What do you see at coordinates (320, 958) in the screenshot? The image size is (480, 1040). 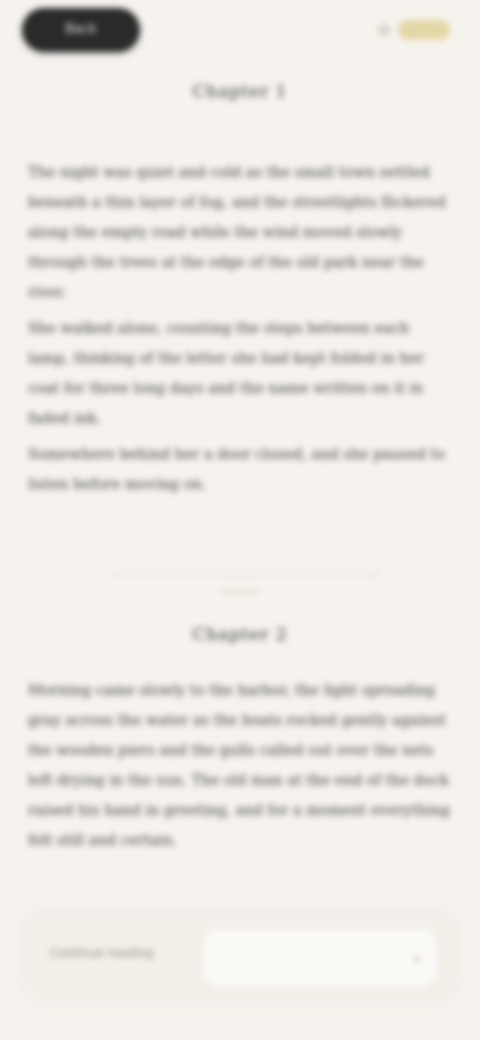 I see `reader-input` at bounding box center [320, 958].